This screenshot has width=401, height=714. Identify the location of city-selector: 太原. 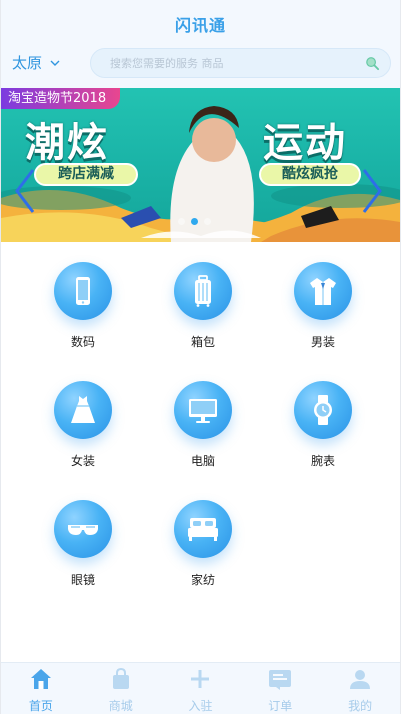
(37, 62).